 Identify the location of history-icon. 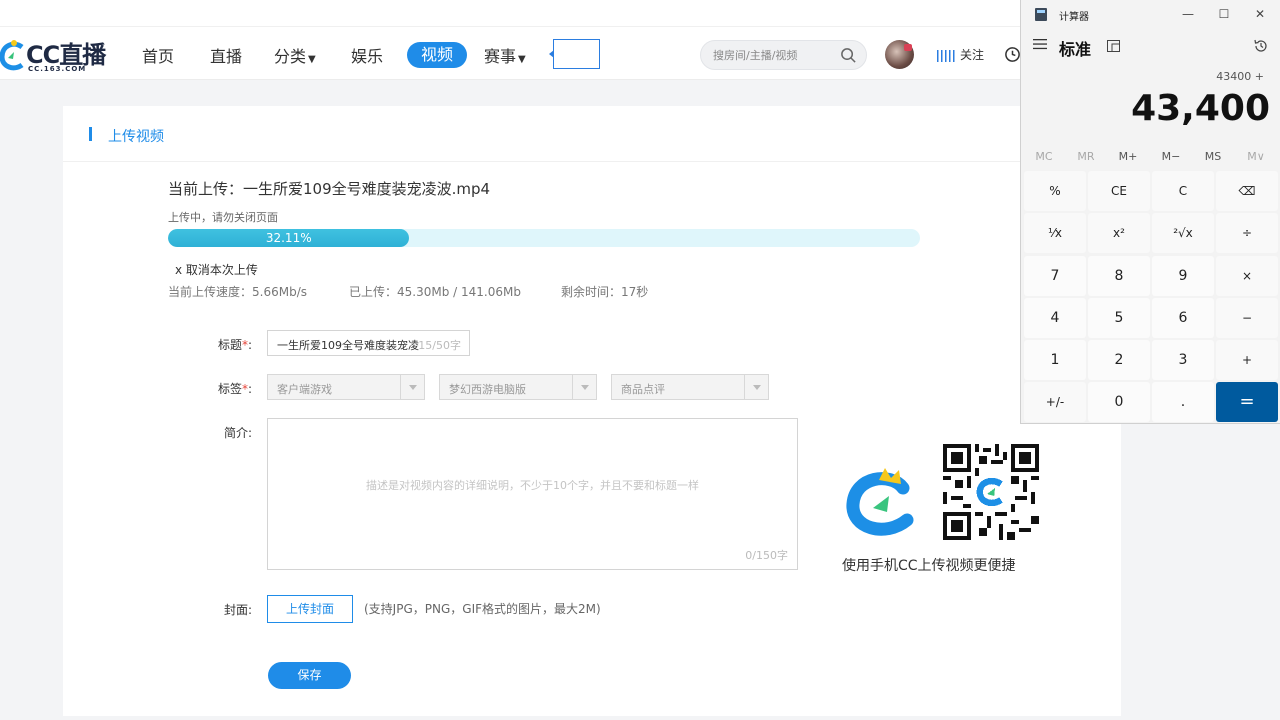
(1261, 46).